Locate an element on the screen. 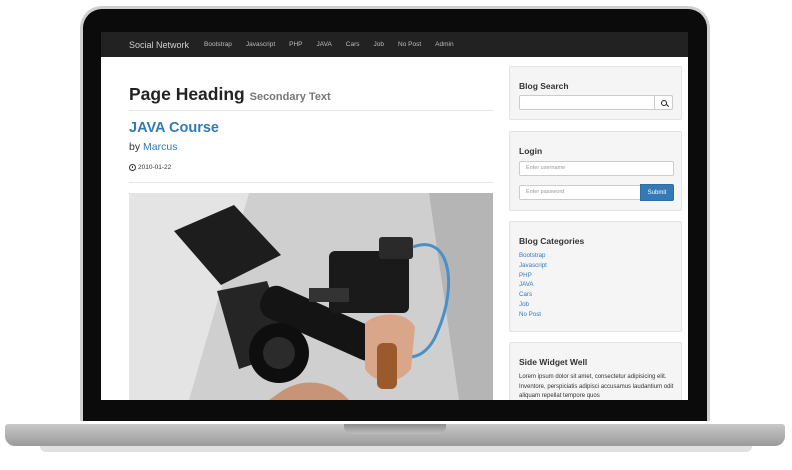 Image resolution: width=792 pixels, height=470 pixels. nav-link-cars: Cars is located at coordinates (353, 44).